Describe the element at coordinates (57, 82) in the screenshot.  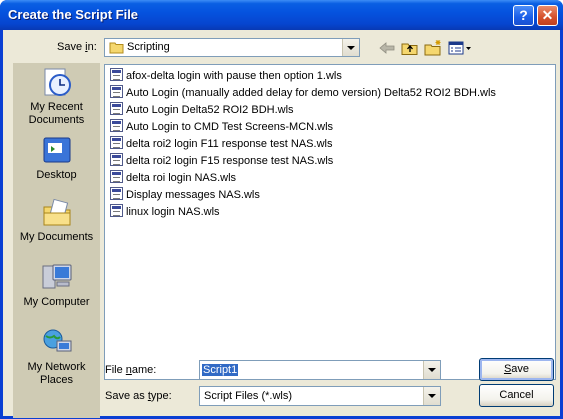
I see `recent-documents-icon` at that location.